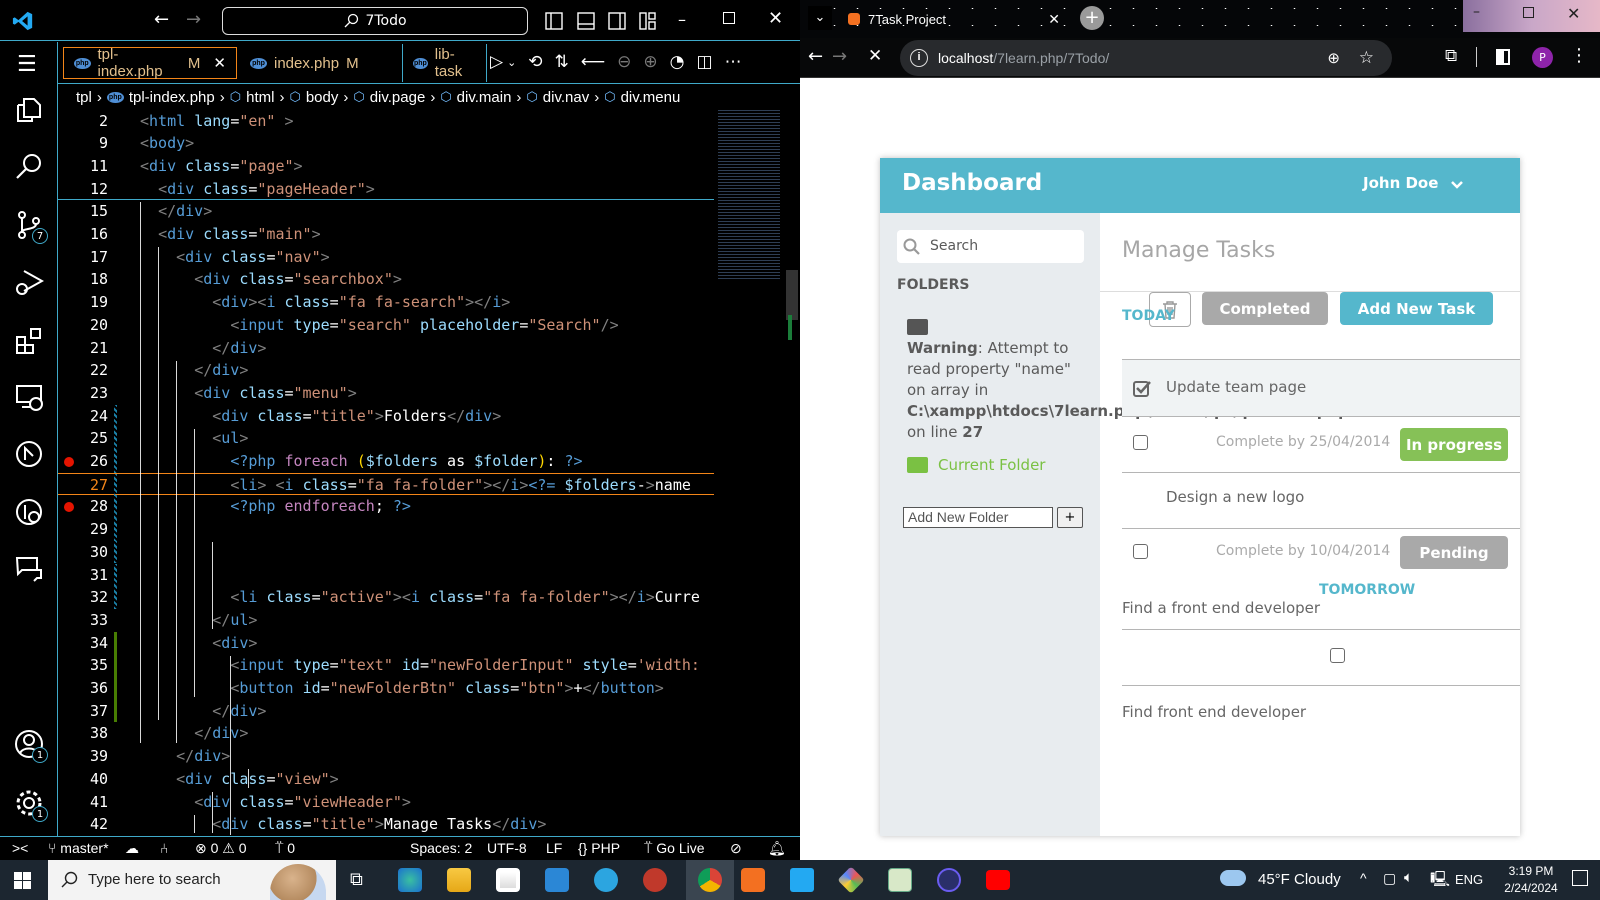 The image size is (1600, 900). What do you see at coordinates (221, 848) in the screenshot?
I see `problems-status: ⊗ 0 ⚠ 0` at bounding box center [221, 848].